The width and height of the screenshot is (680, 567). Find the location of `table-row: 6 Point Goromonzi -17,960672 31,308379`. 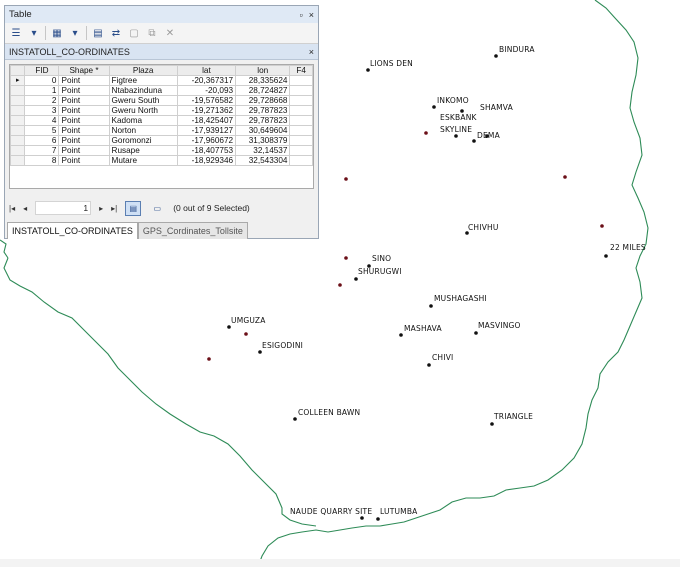

table-row: 6 Point Goromonzi -17,960672 31,308379 is located at coordinates (161, 140).